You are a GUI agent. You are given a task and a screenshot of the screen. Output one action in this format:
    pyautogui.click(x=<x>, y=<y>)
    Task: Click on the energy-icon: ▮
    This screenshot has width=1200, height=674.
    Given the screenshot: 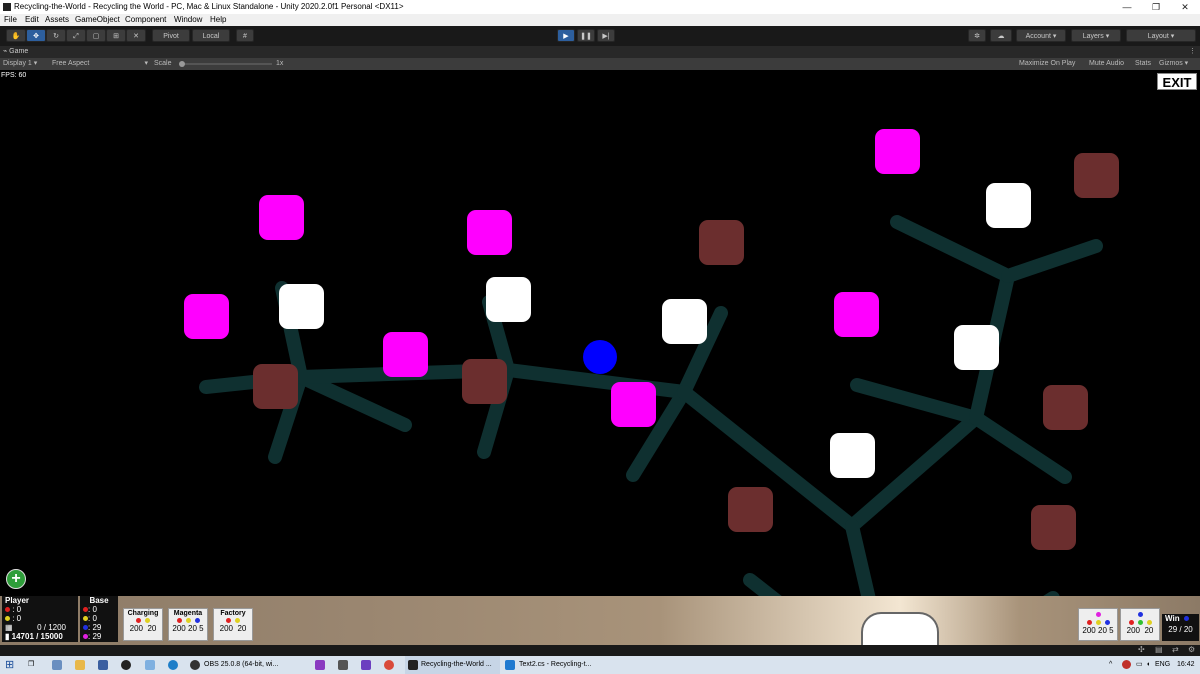 What is the action you would take?
    pyautogui.click(x=7, y=636)
    